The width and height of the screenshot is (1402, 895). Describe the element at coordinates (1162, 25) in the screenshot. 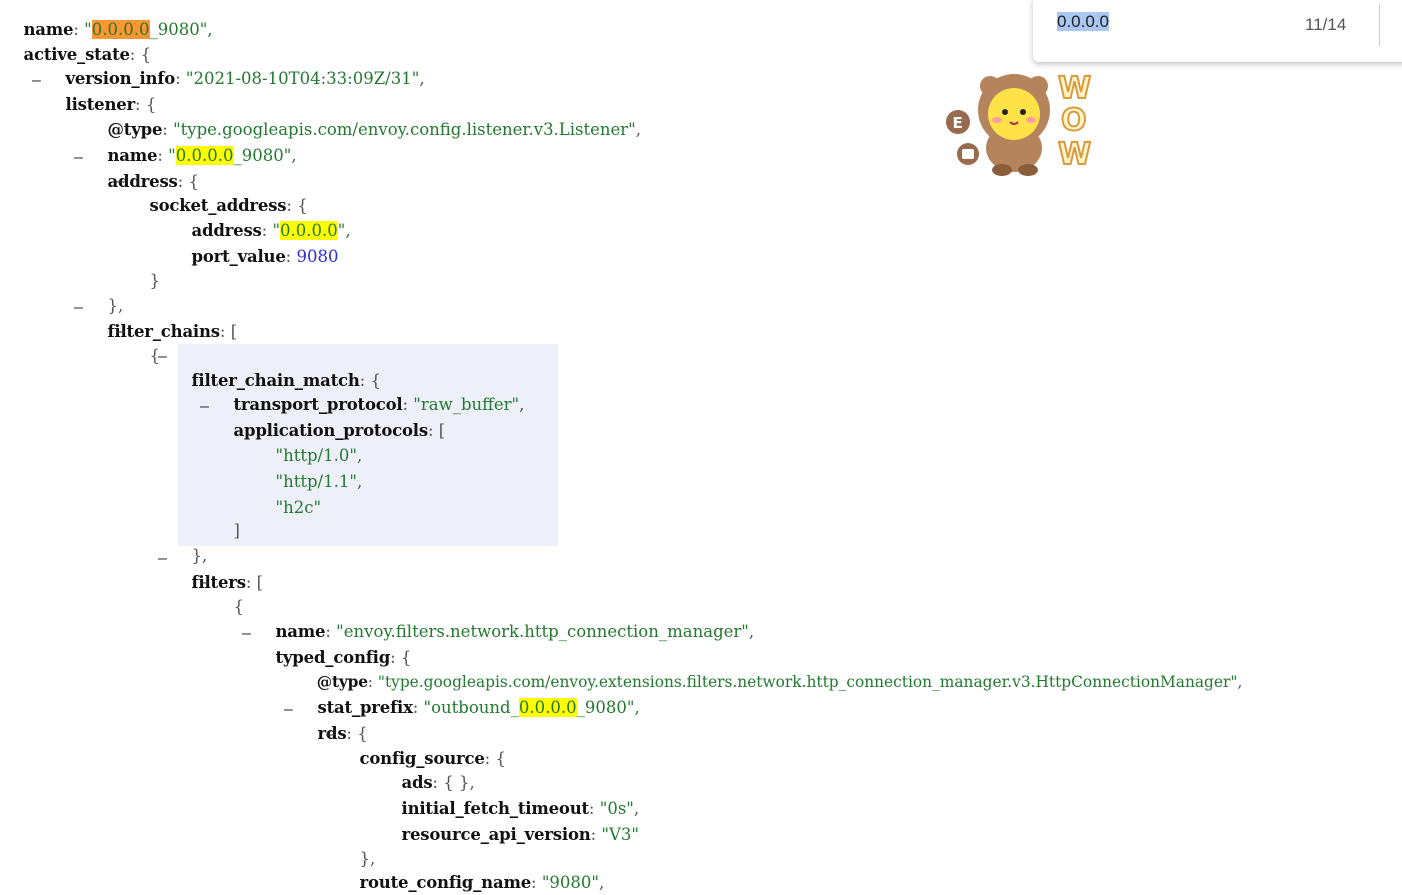

I see `find-input: 0.0.0.0` at that location.